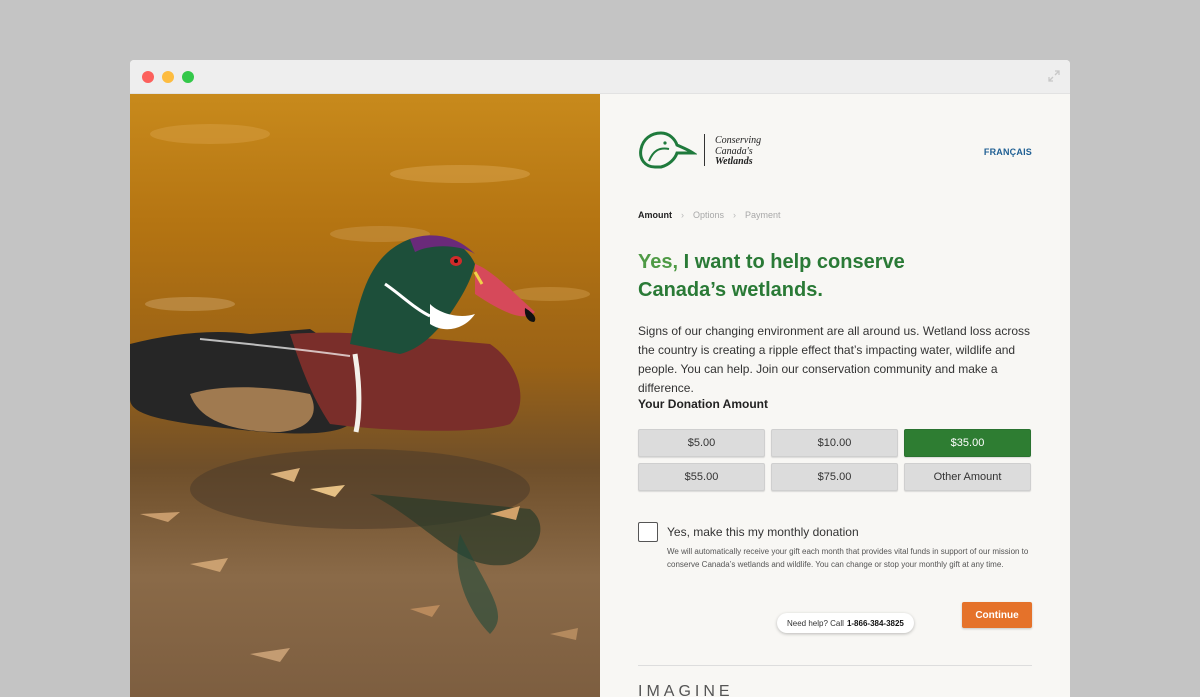 The image size is (1200, 697). What do you see at coordinates (701, 477) in the screenshot?
I see `amount-button-55: $55.00` at bounding box center [701, 477].